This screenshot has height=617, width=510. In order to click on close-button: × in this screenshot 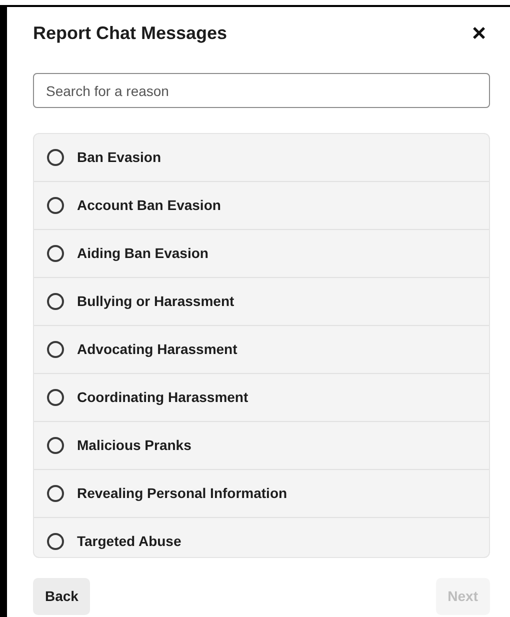, I will do `click(479, 34)`.